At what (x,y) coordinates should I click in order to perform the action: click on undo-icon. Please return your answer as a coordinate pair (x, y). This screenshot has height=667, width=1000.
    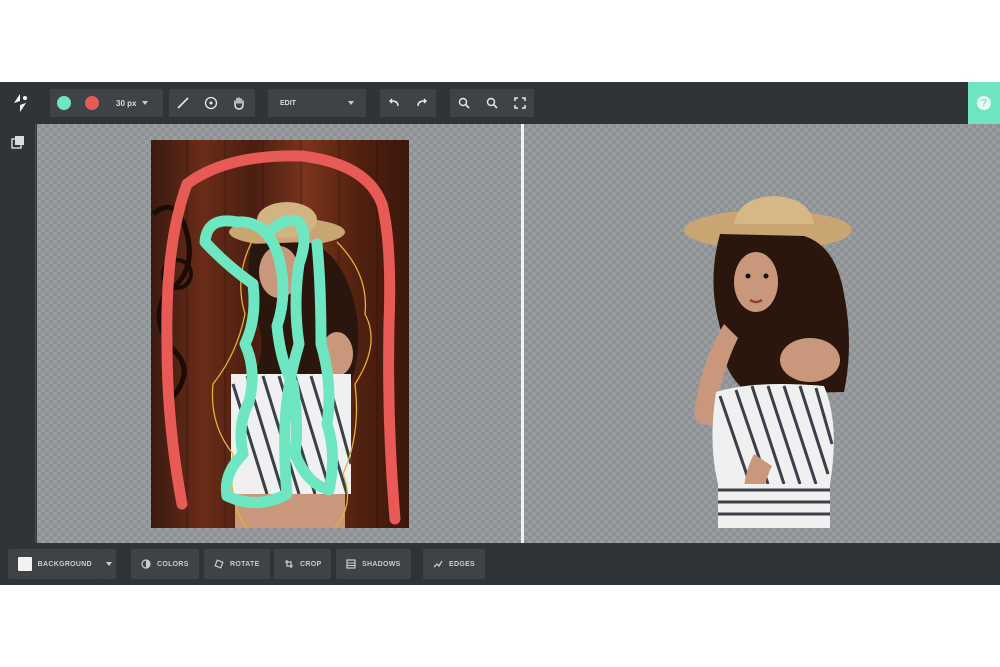
    Looking at the image, I should click on (394, 102).